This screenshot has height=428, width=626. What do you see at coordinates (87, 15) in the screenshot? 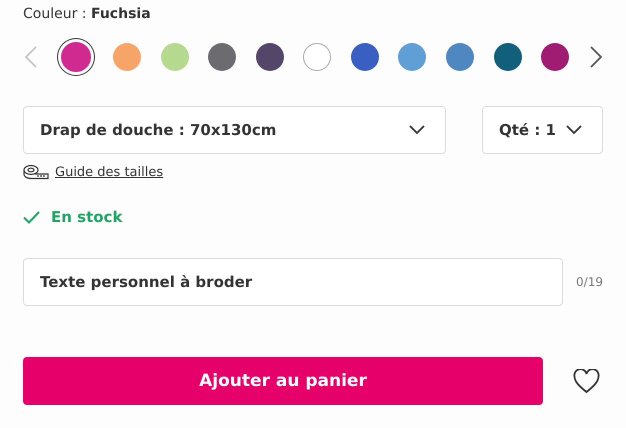
I see `color-label: Couleur : Fuchsia` at bounding box center [87, 15].